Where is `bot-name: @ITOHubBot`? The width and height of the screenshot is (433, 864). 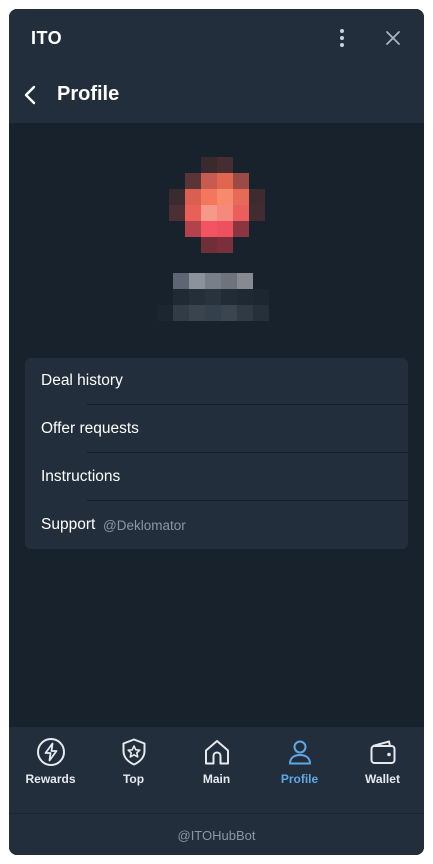
bot-name: @ITOHubBot is located at coordinates (216, 835).